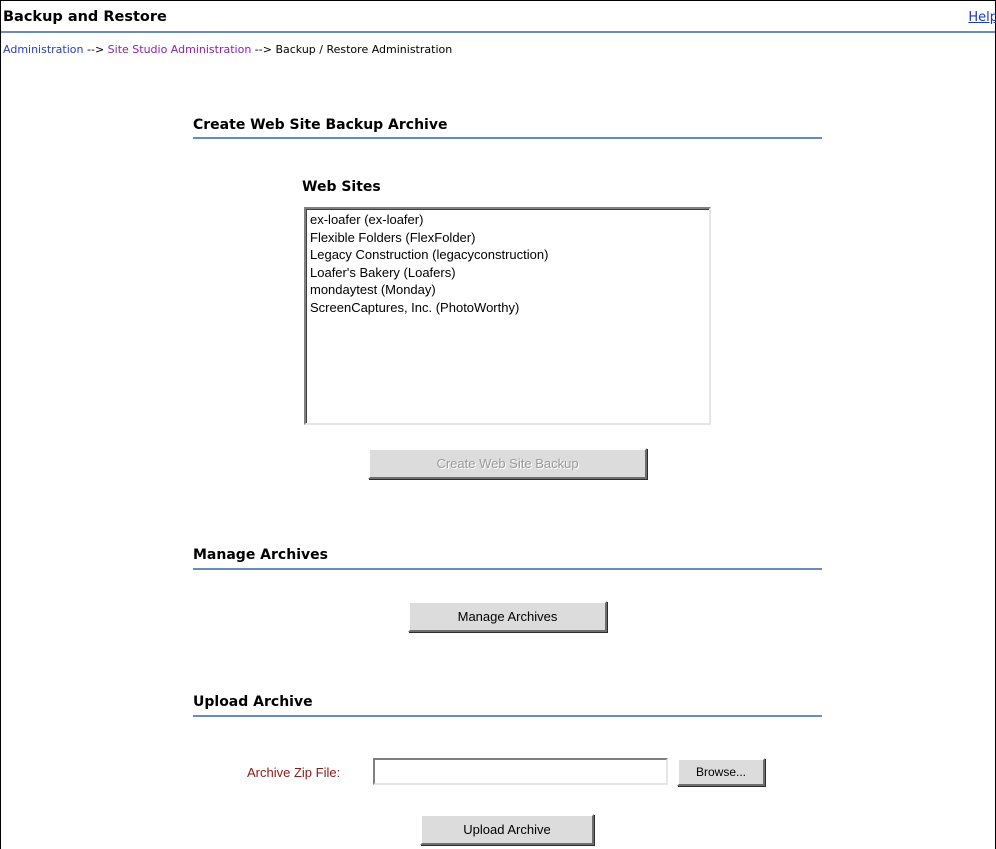  I want to click on breadcrumb-site-studio-link: Site Studio Administration, so click(180, 49).